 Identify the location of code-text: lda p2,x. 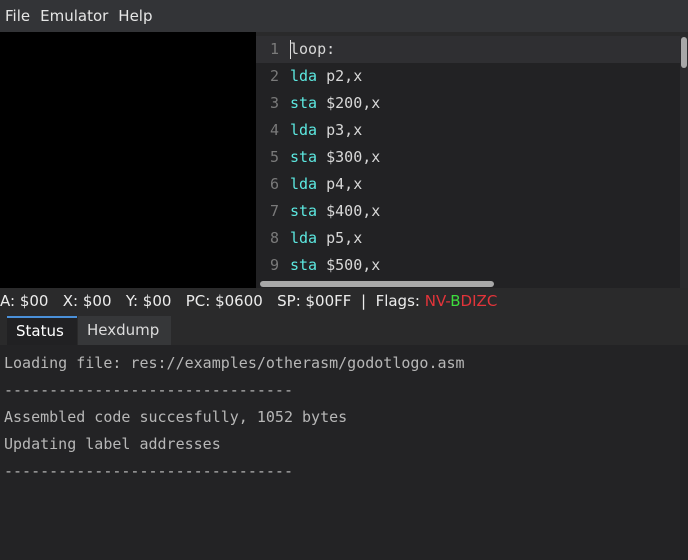
(326, 76).